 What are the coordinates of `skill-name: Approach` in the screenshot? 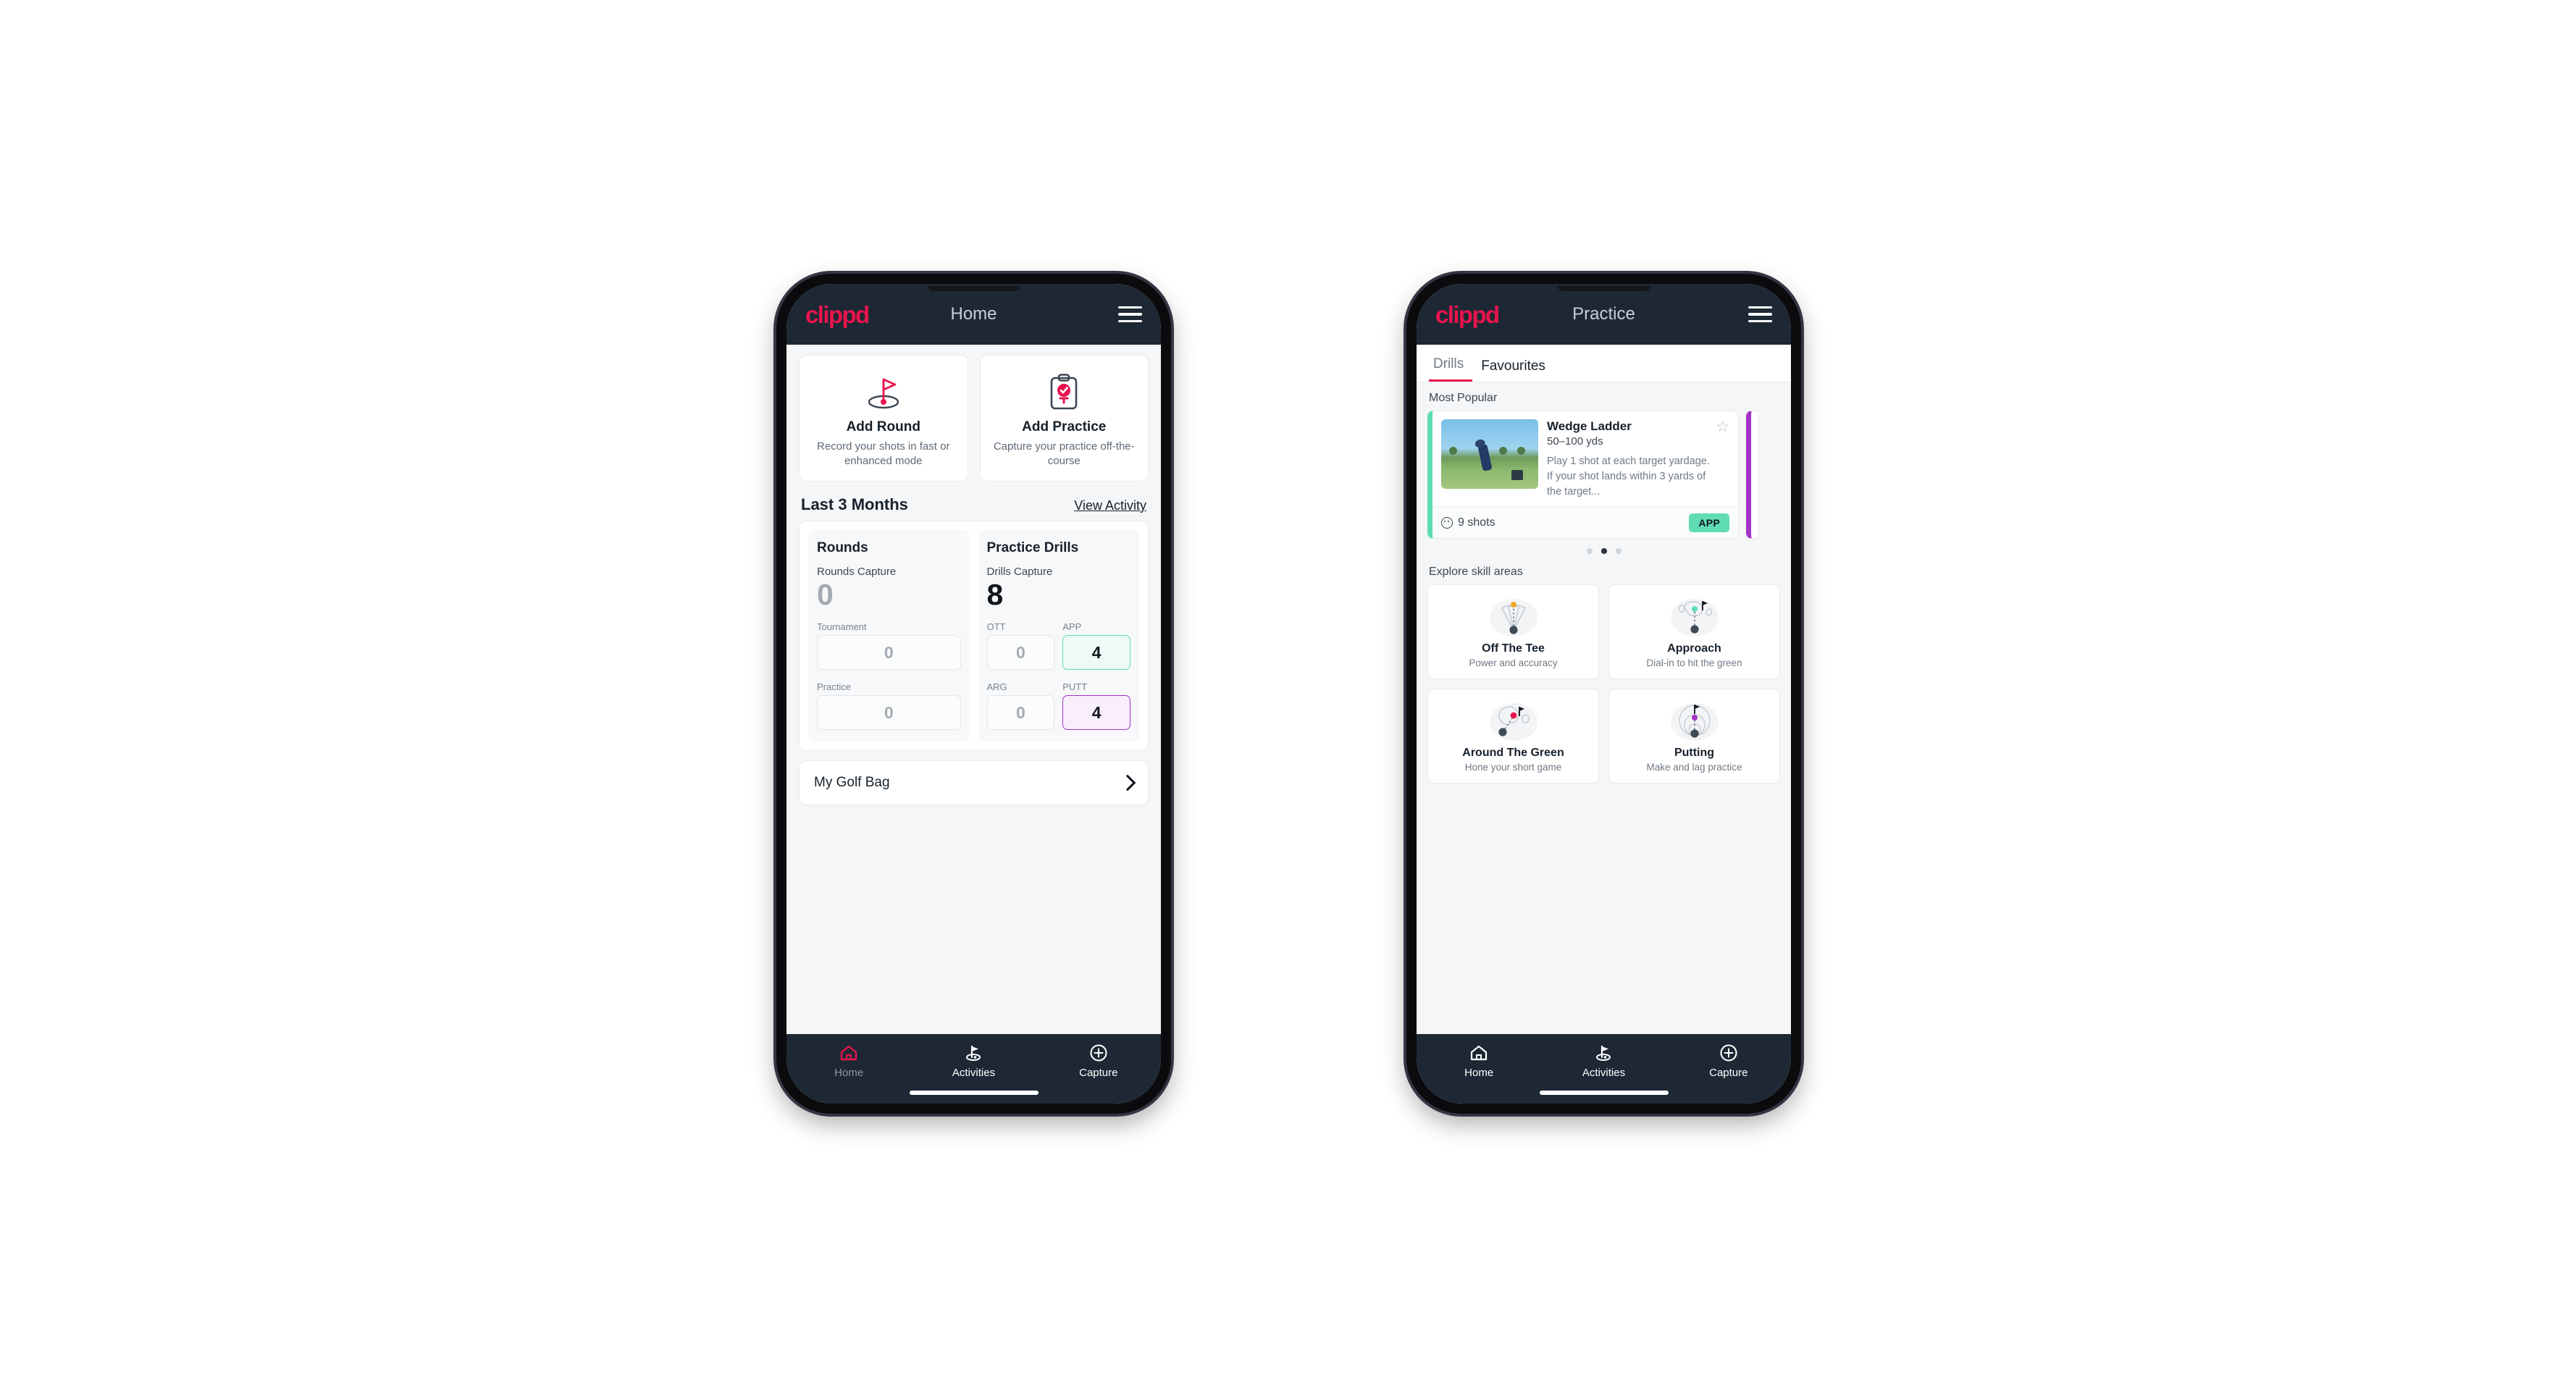 It's located at (1694, 648).